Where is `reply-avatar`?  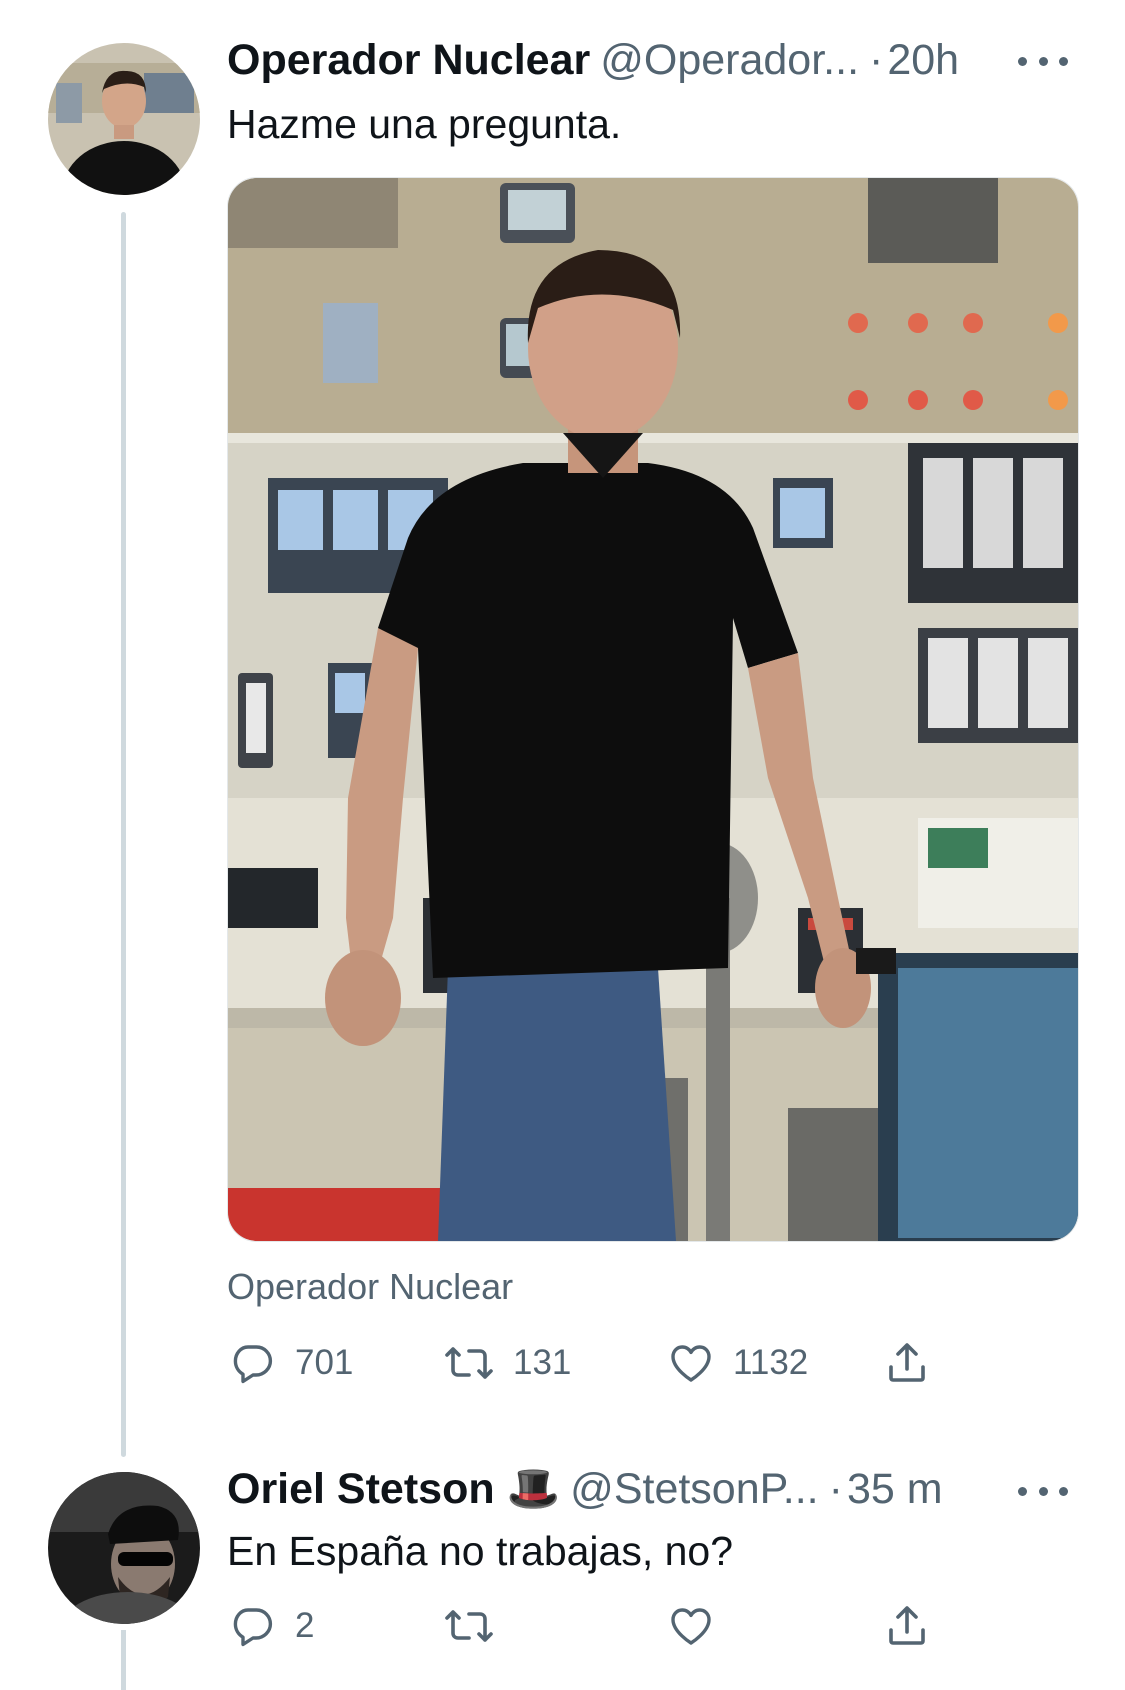 reply-avatar is located at coordinates (124, 1548).